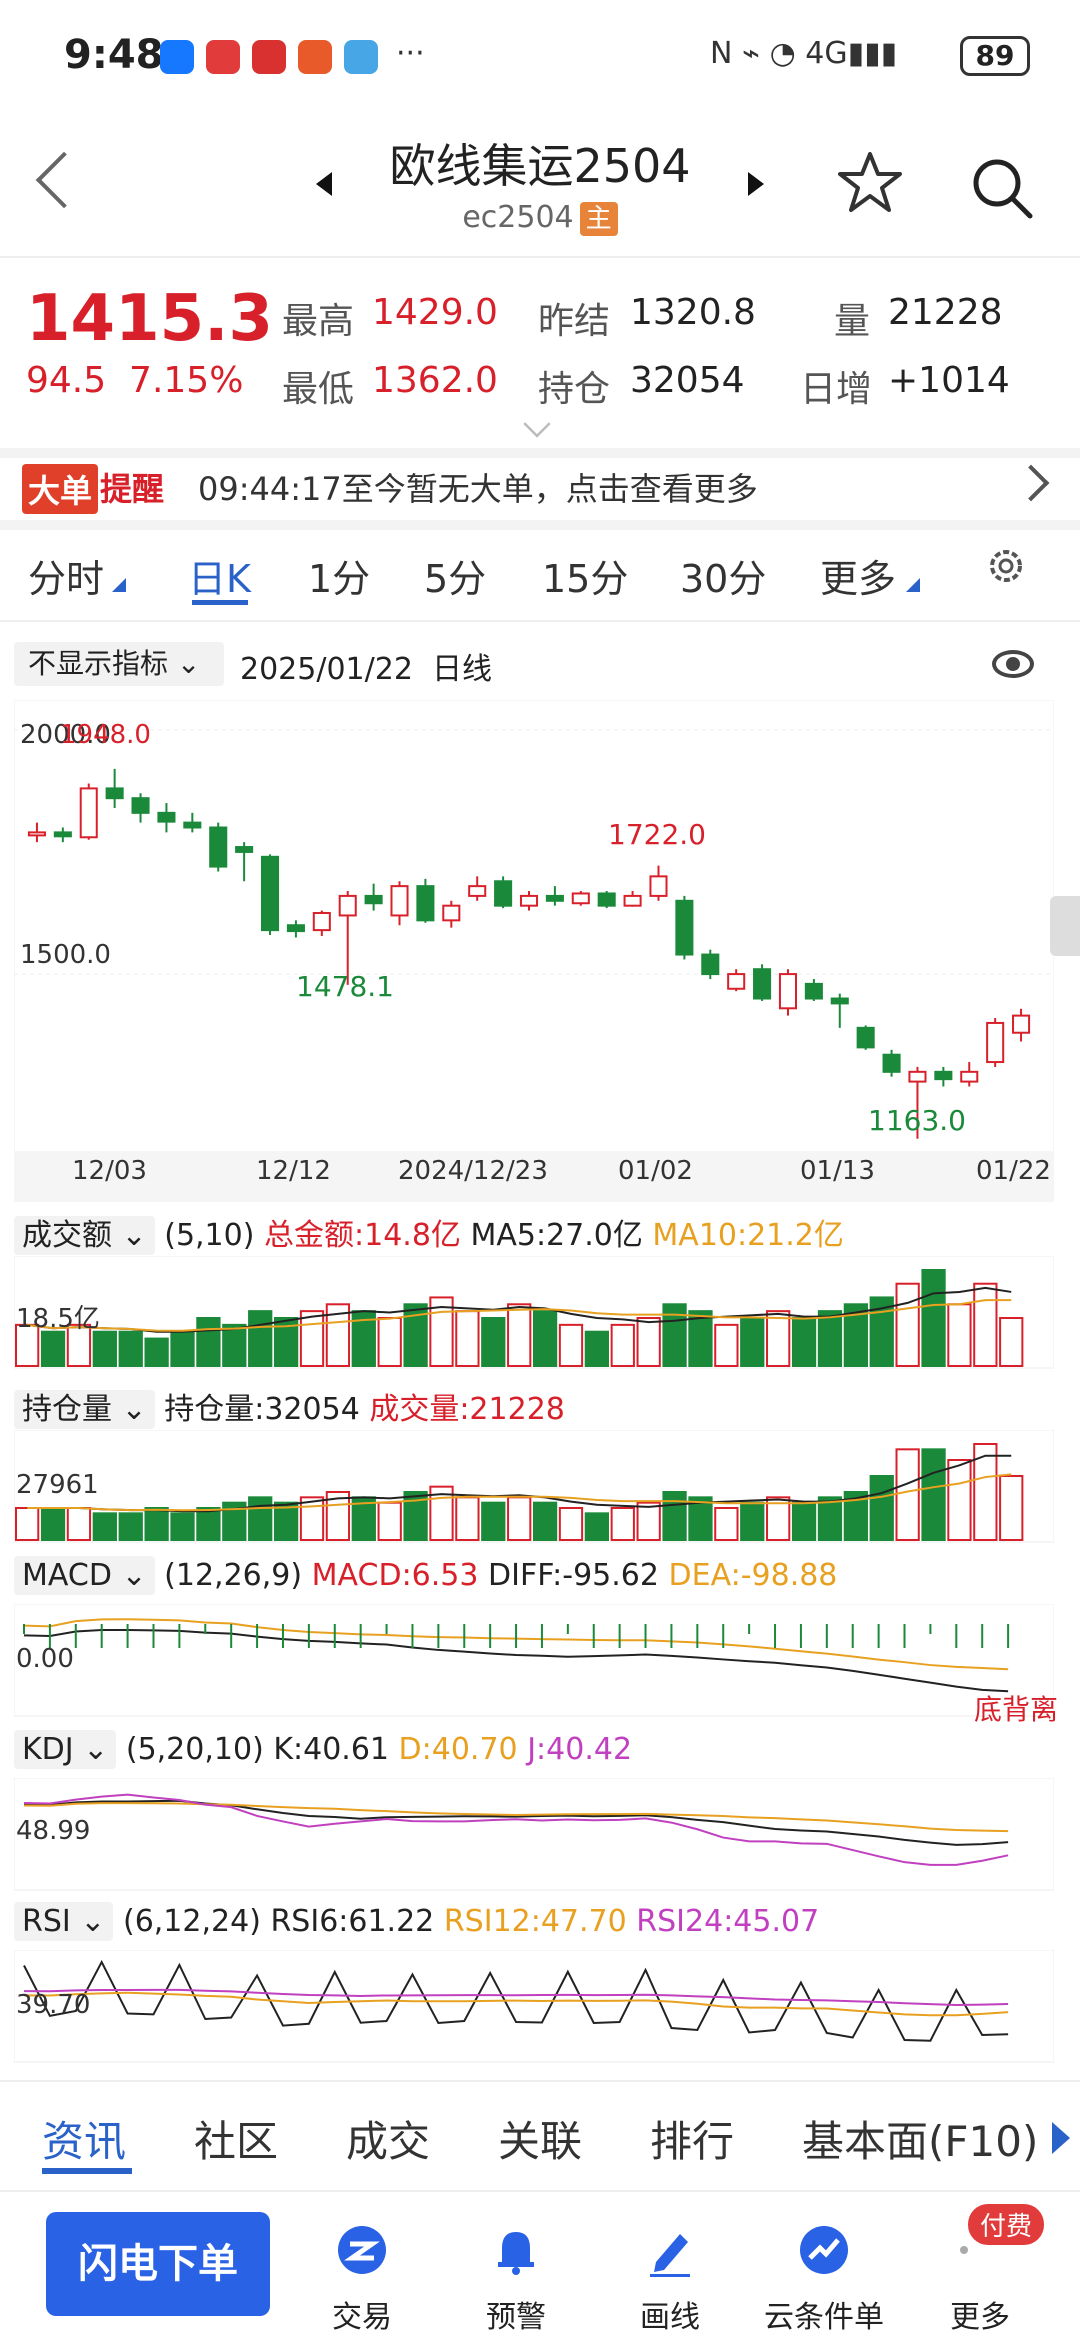  I want to click on tab-trades: 成交, so click(388, 2138).